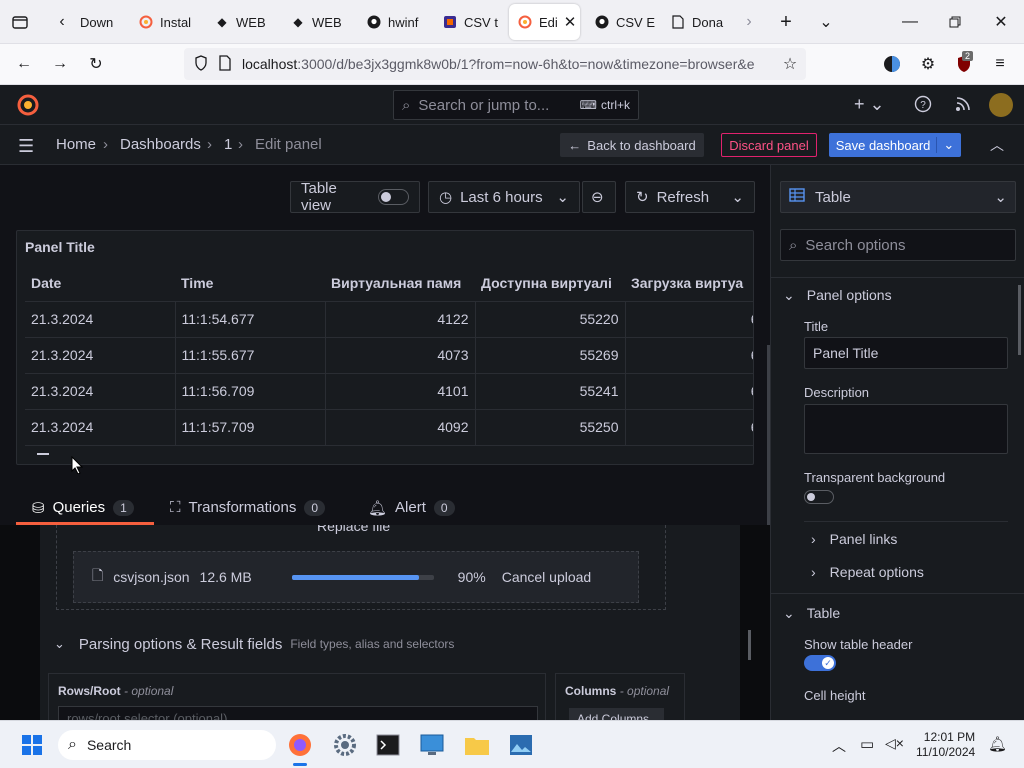 The width and height of the screenshot is (1024, 768). Describe the element at coordinates (477, 745) in the screenshot. I see `file-explorer-icon` at that location.